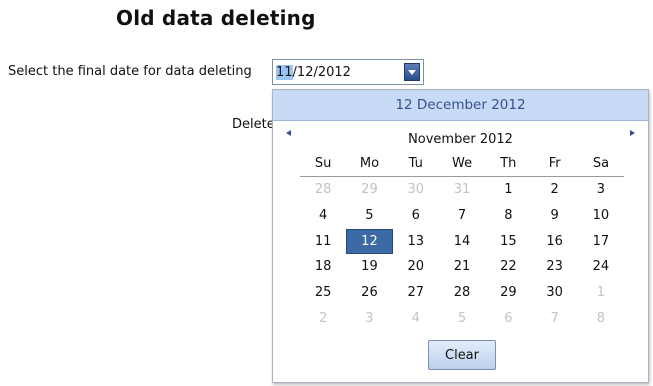  I want to click on calendar-day-other-month: 4, so click(416, 318).